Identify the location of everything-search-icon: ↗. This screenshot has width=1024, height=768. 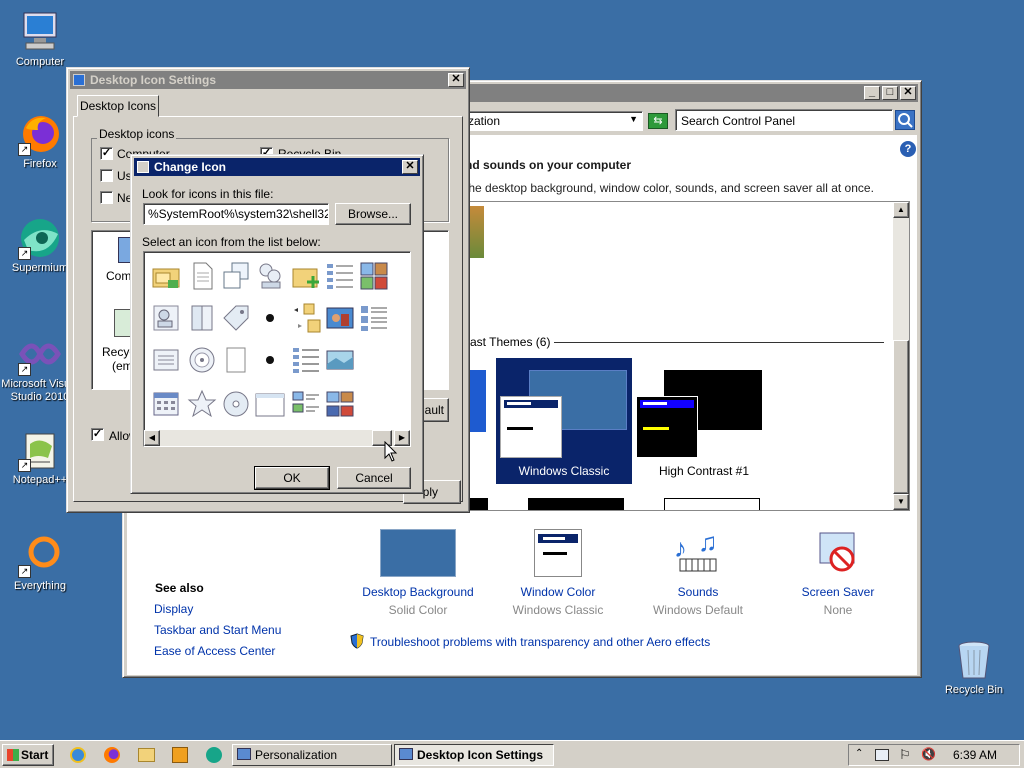
(40, 556).